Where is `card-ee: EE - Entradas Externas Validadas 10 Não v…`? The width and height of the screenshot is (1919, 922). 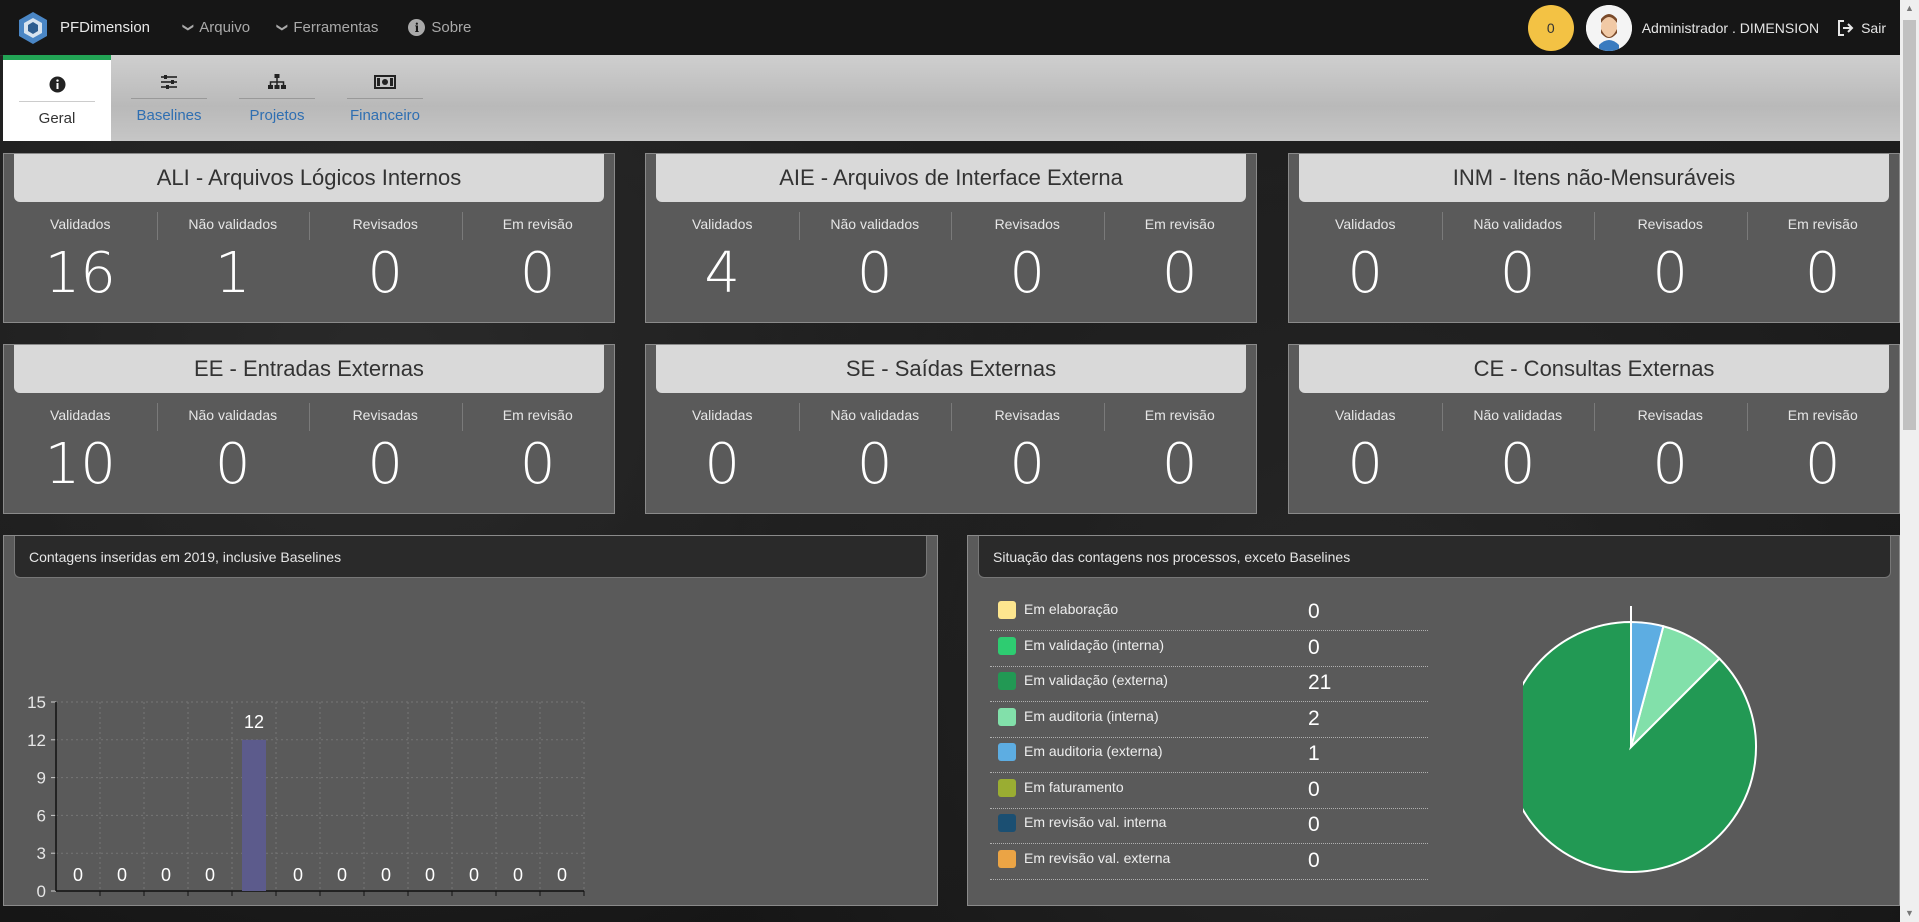 card-ee: EE - Entradas Externas Validadas 10 Não v… is located at coordinates (309, 429).